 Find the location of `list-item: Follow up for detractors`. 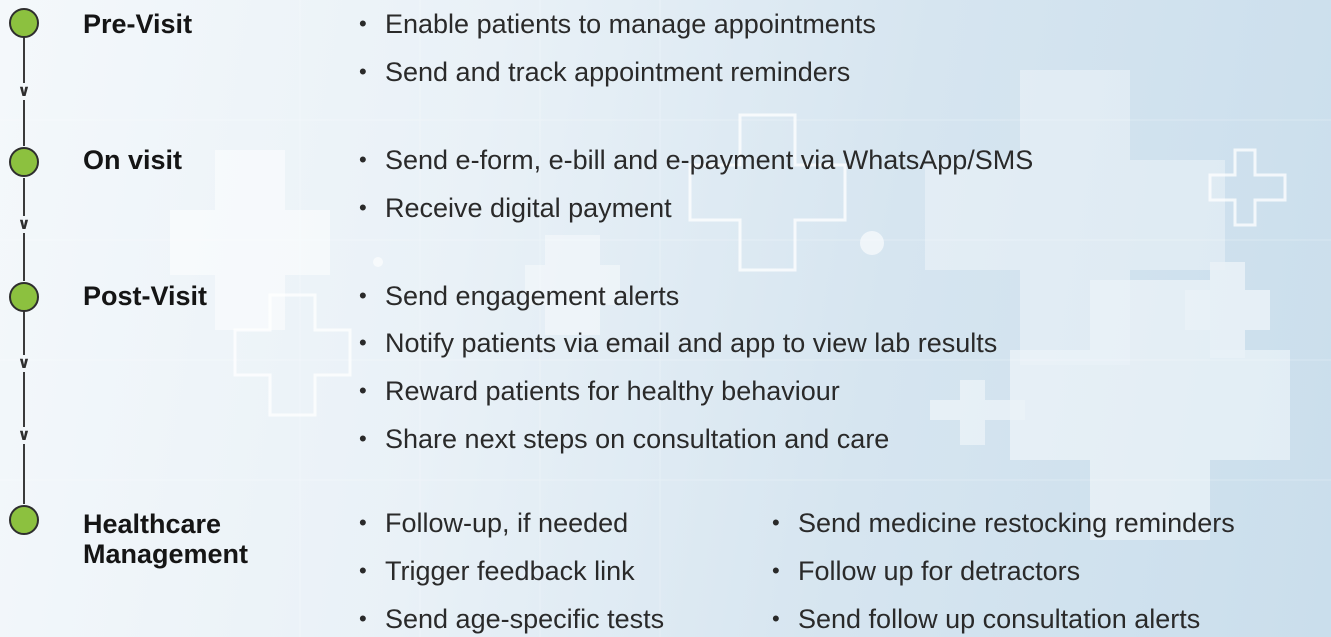

list-item: Follow up for detractors is located at coordinates (926, 571).